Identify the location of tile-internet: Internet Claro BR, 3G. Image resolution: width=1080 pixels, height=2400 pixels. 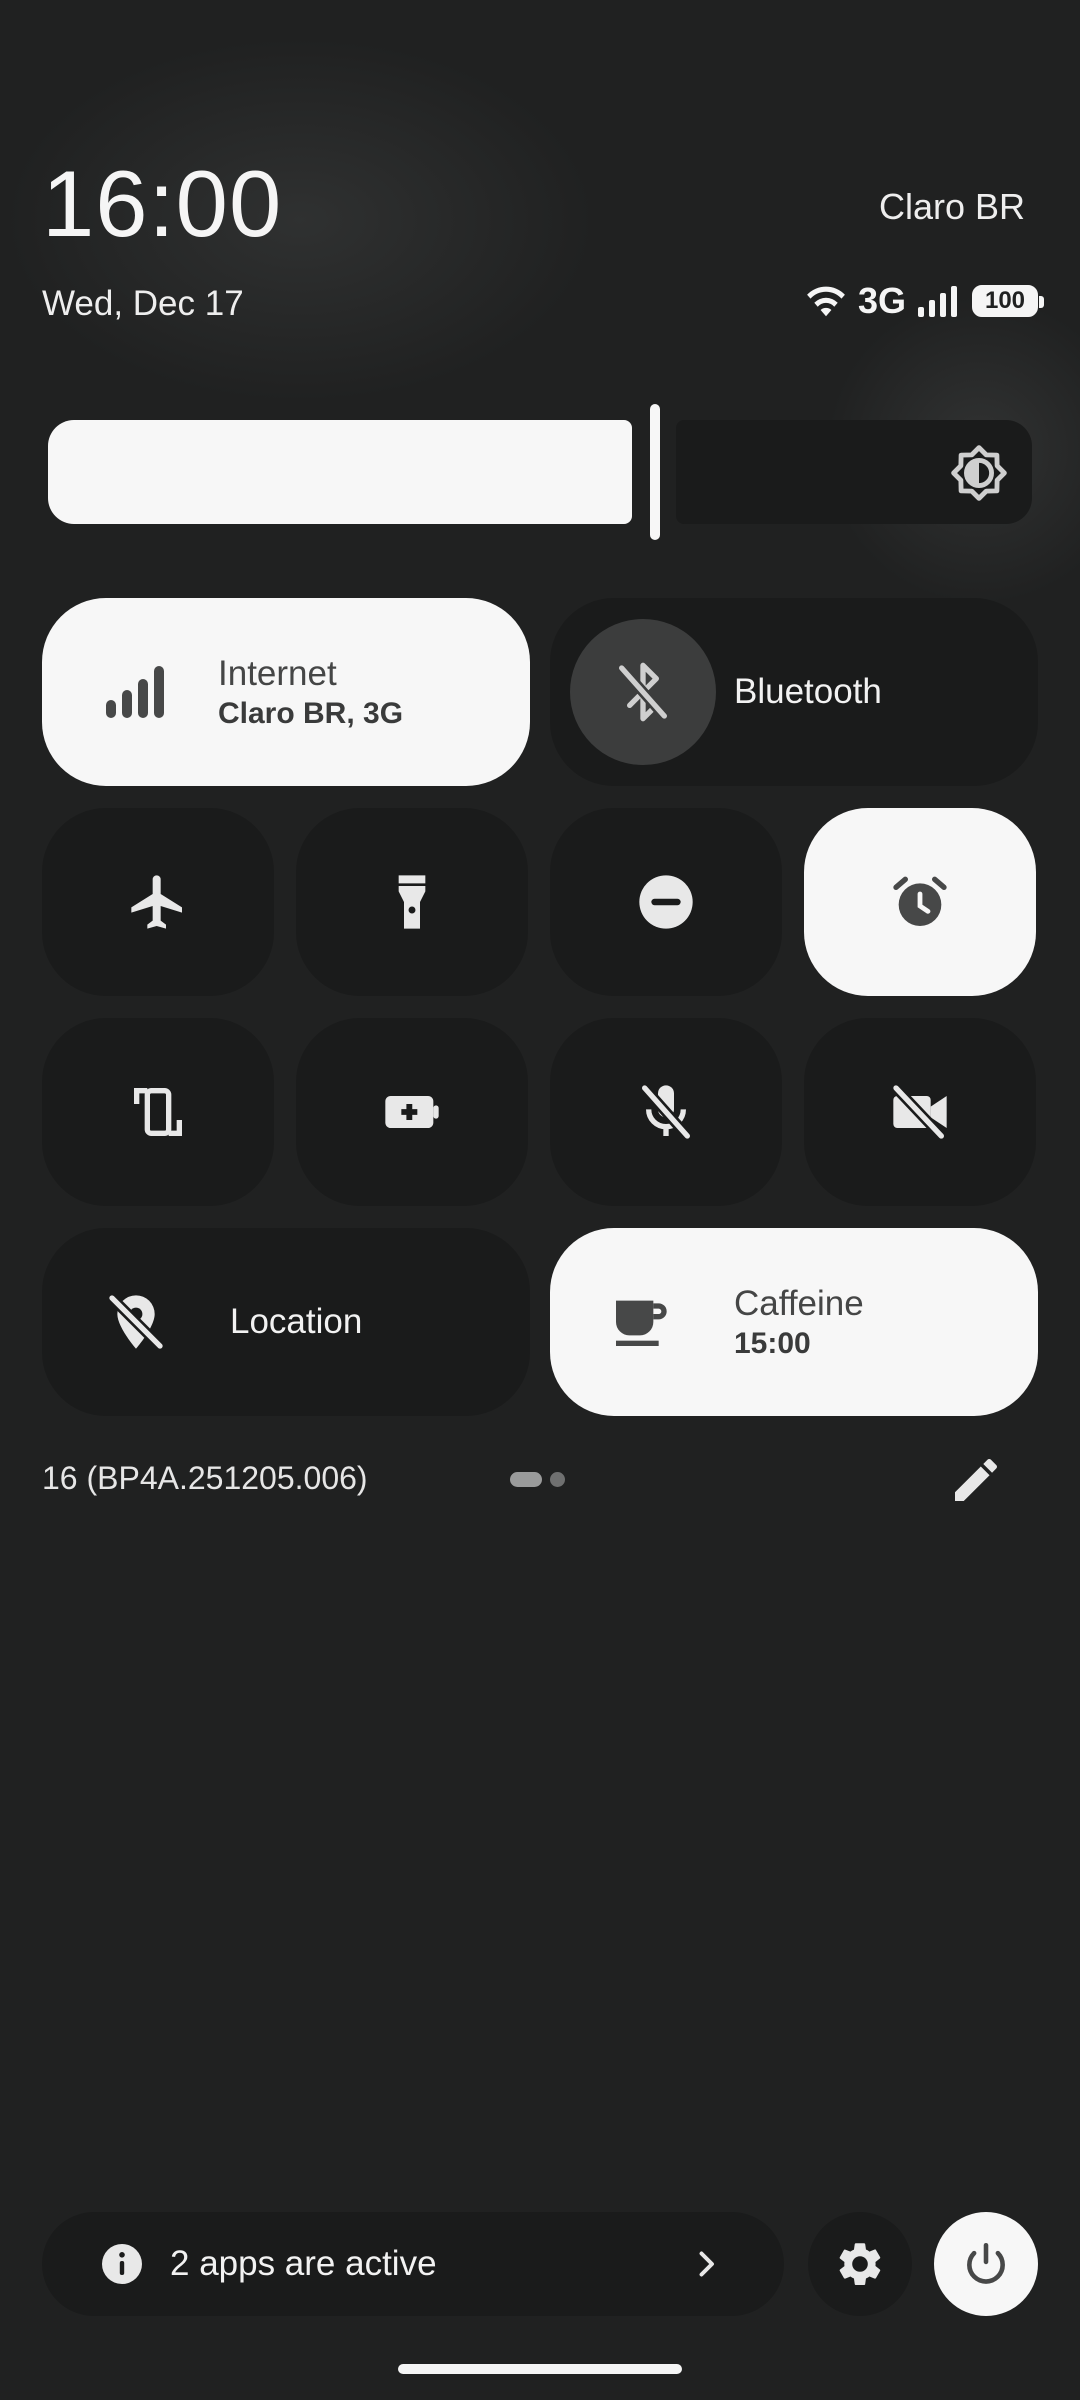
(286, 692).